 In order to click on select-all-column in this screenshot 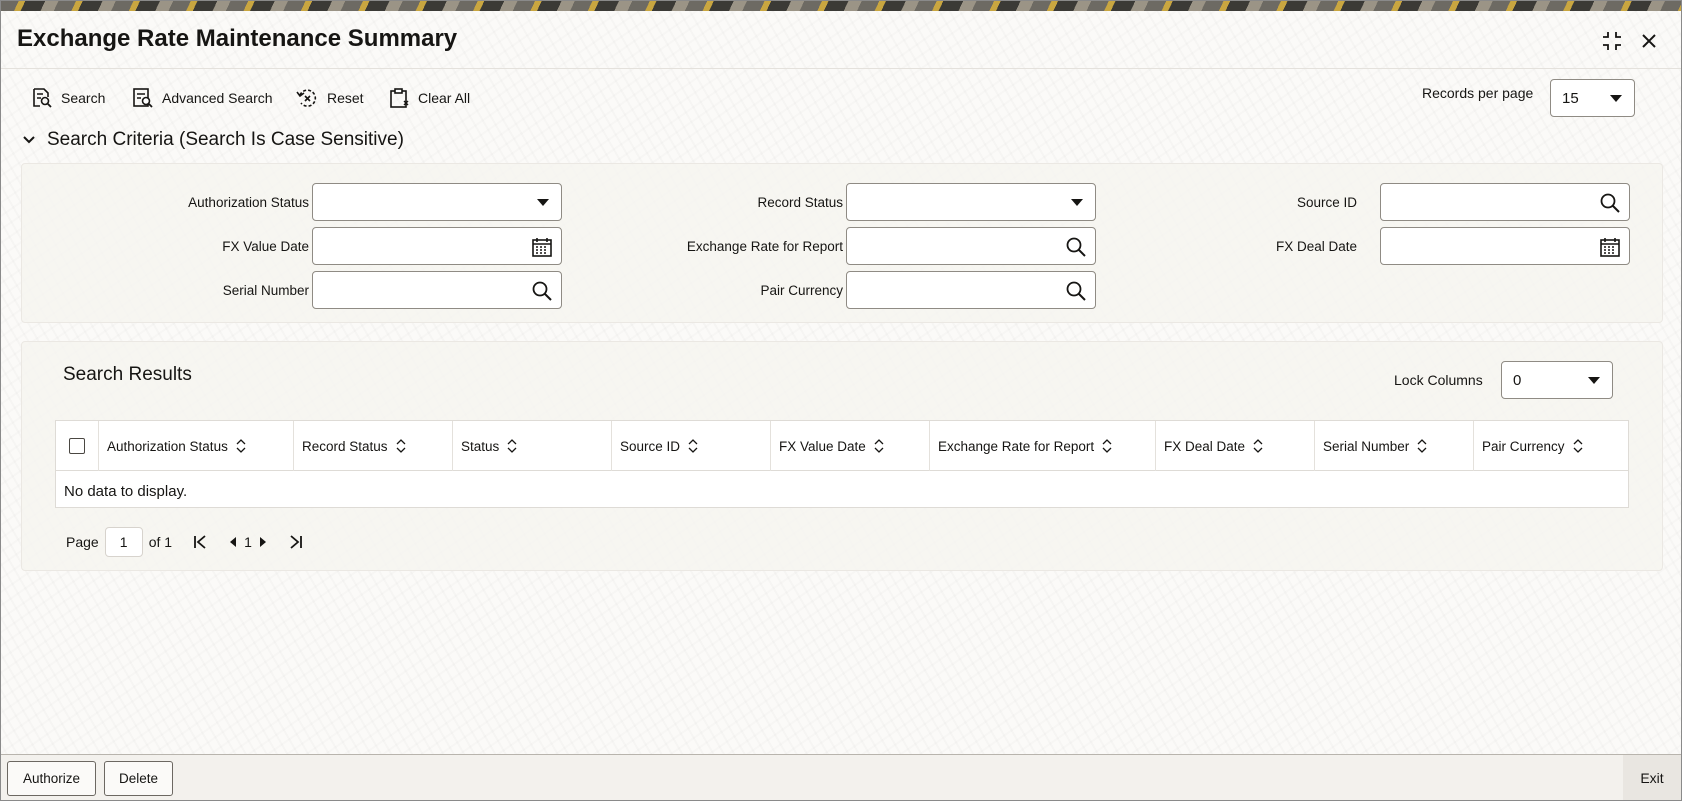, I will do `click(77, 446)`.